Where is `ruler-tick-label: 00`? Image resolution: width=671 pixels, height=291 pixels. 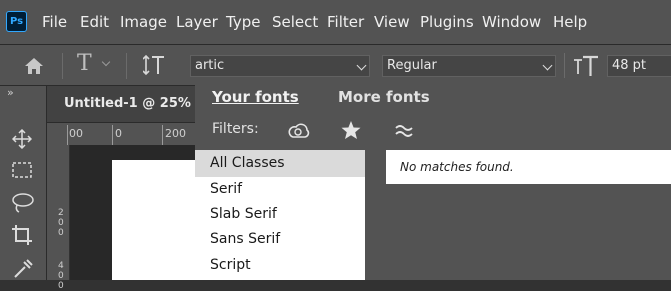 ruler-tick-label: 00 is located at coordinates (76, 133).